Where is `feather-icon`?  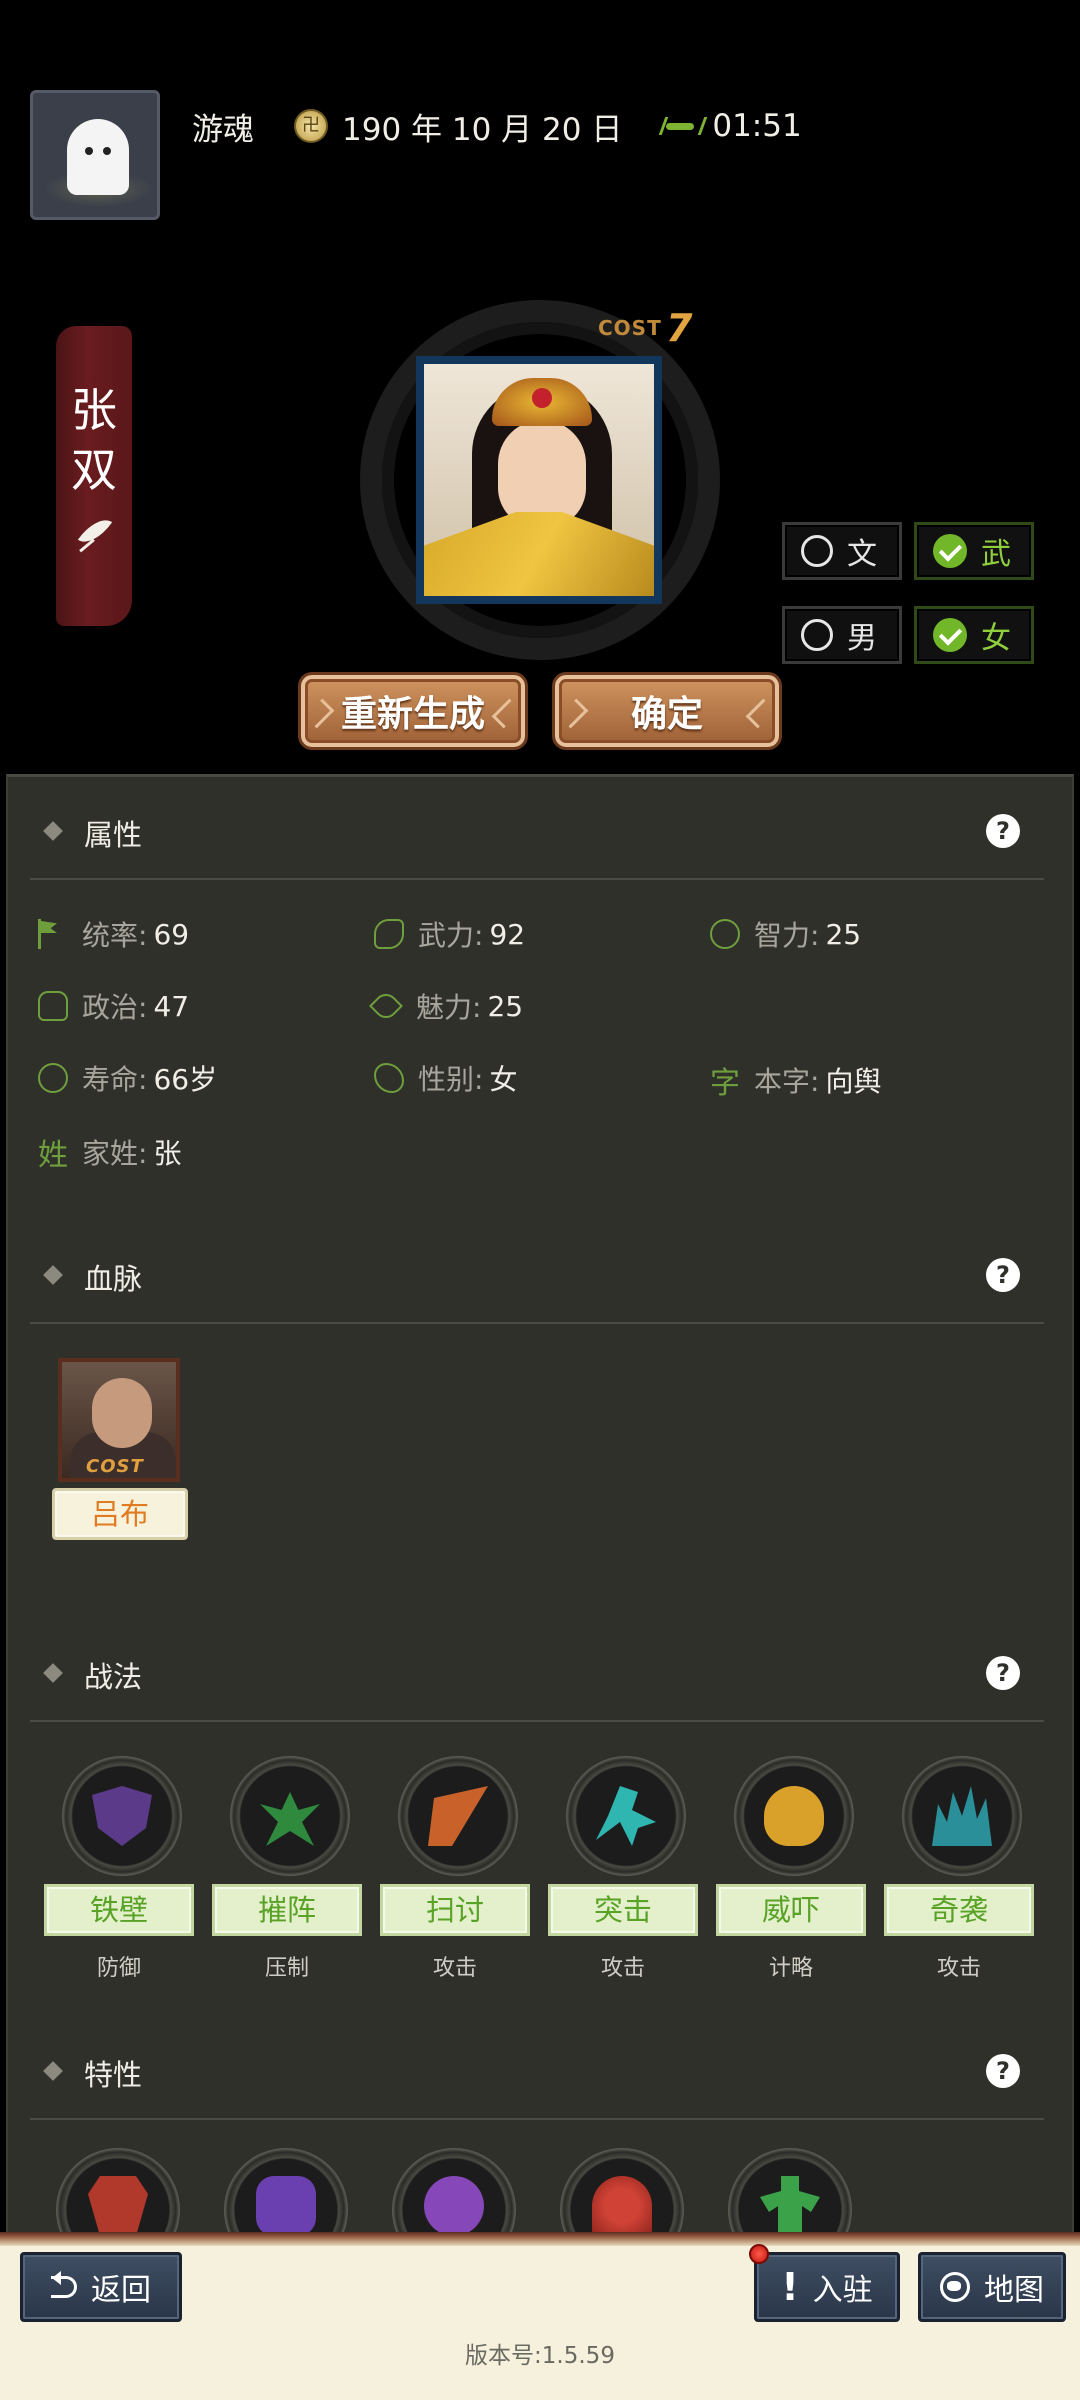
feather-icon is located at coordinates (94, 533).